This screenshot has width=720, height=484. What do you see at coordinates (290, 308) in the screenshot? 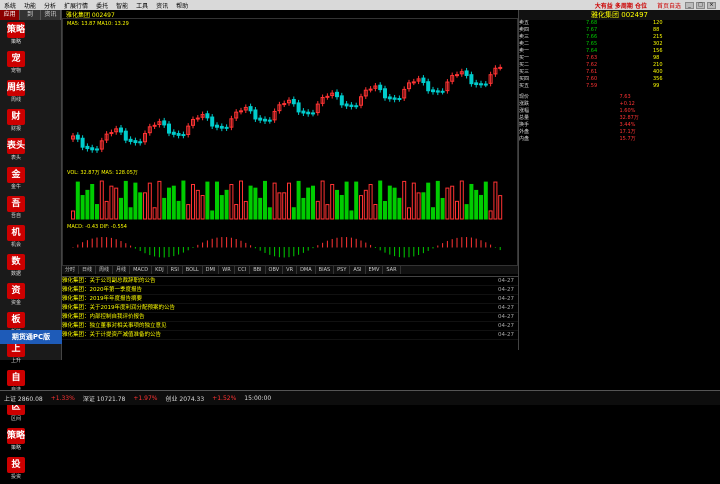
I see `news-row: 雅化集团：关于2019年度利润分配预案的公告04-27` at bounding box center [290, 308].